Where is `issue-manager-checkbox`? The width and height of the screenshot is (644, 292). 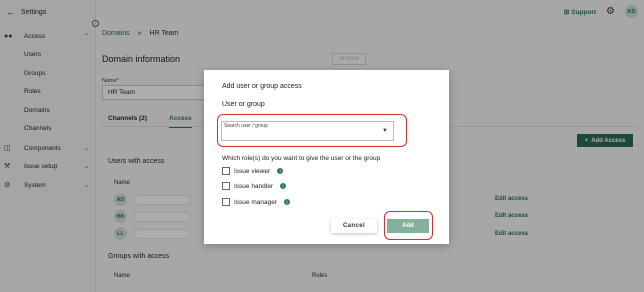
issue-manager-checkbox is located at coordinates (226, 202).